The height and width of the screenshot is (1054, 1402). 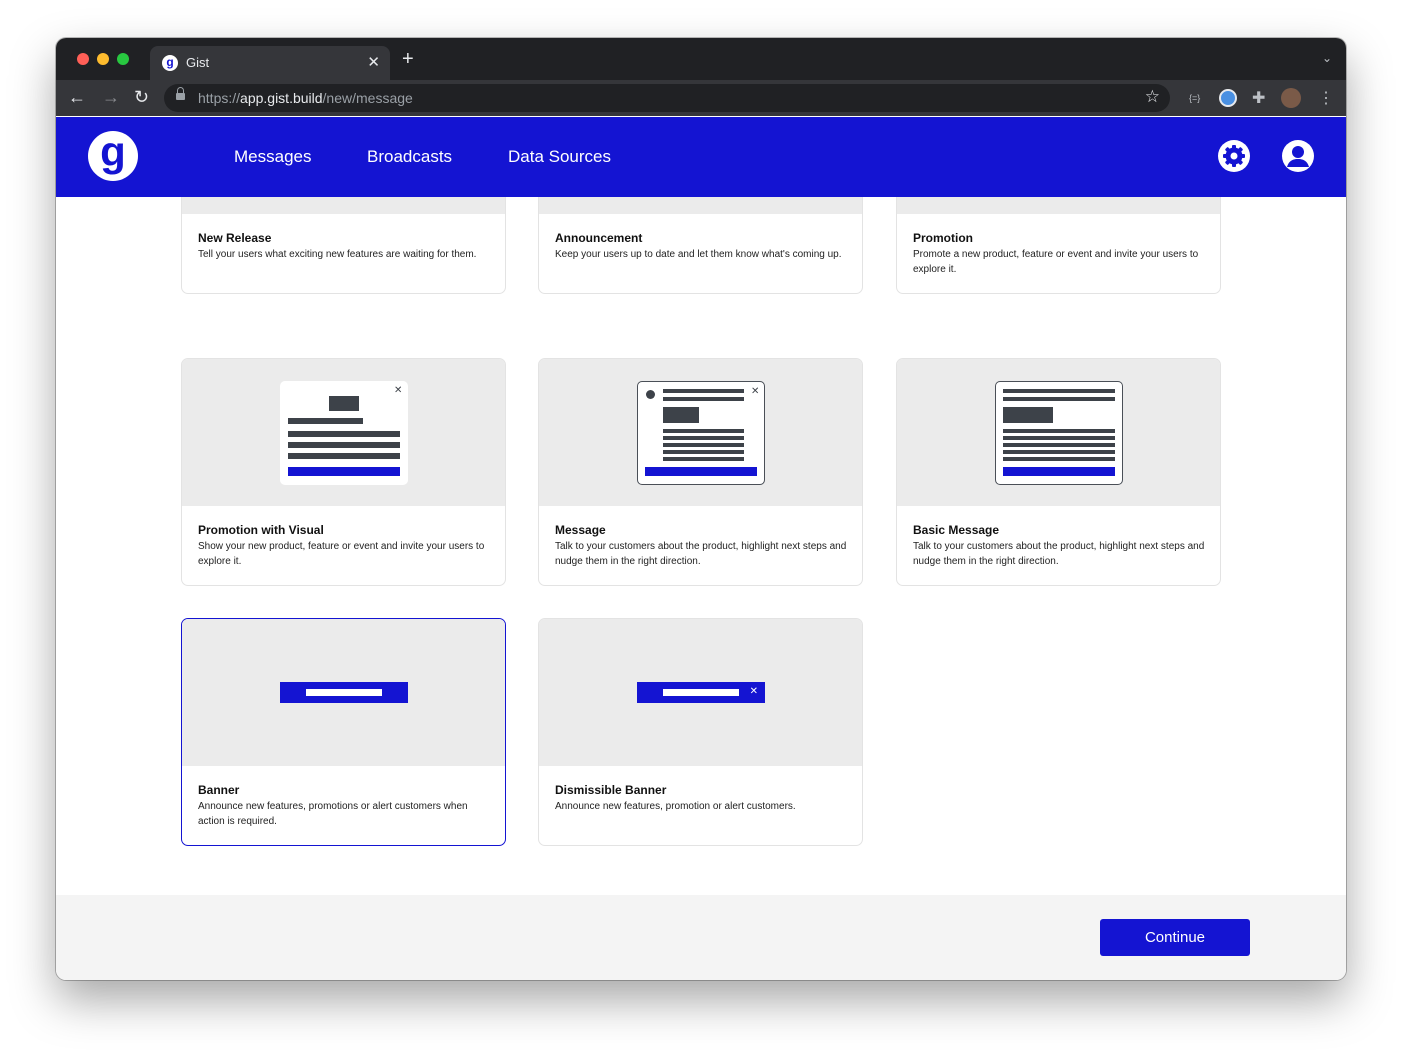 What do you see at coordinates (943, 238) in the screenshot?
I see `template-title: Promotion` at bounding box center [943, 238].